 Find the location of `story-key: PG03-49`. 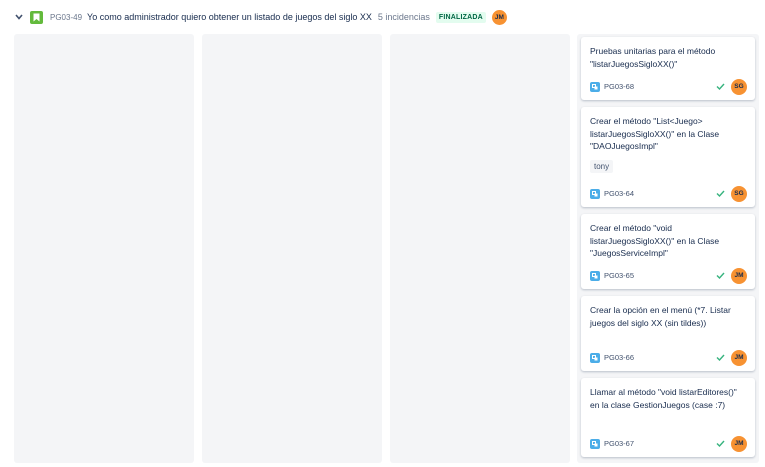

story-key: PG03-49 is located at coordinates (66, 17).